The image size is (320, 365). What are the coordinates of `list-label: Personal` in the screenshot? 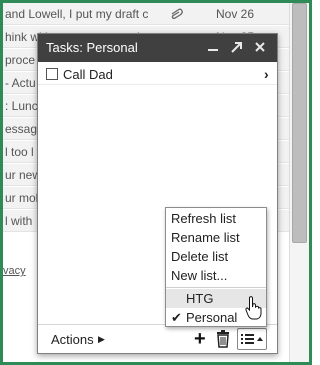 It's located at (212, 317).